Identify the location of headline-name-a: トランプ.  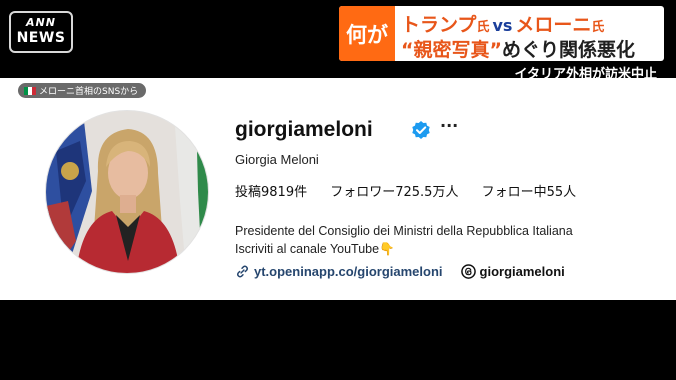
(439, 25).